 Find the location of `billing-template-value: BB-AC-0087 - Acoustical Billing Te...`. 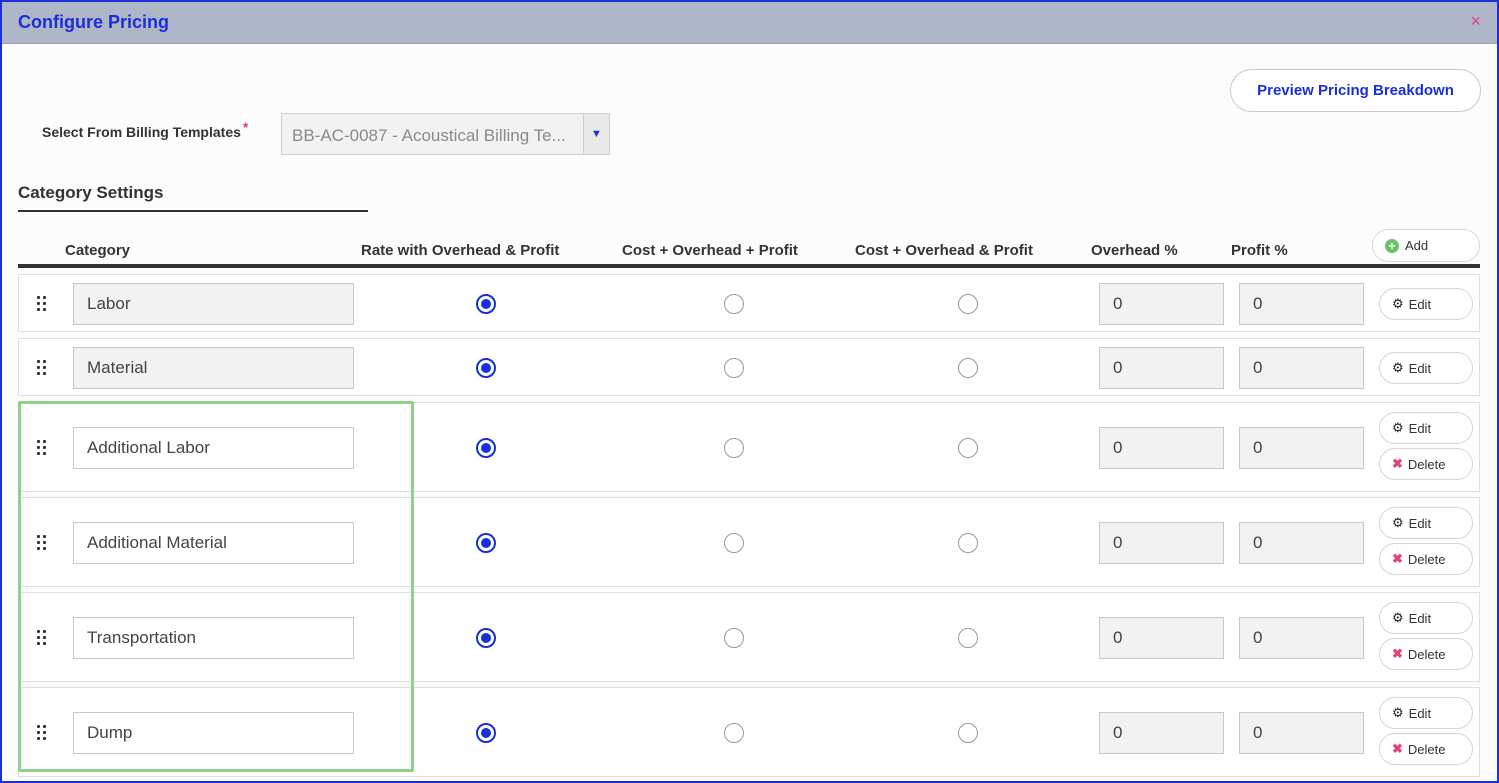

billing-template-value: BB-AC-0087 - Acoustical Billing Te... is located at coordinates (429, 135).